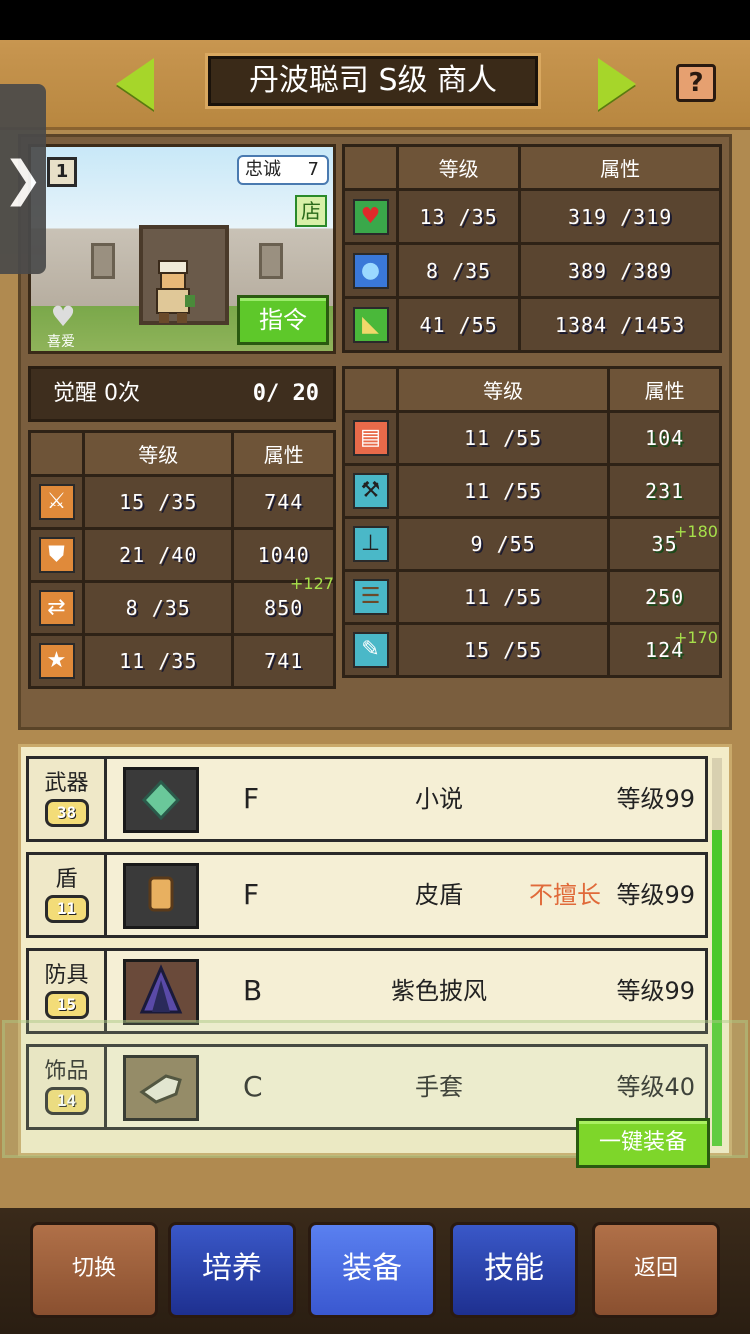  What do you see at coordinates (311, 211) in the screenshot?
I see `shop-icon: 店` at bounding box center [311, 211].